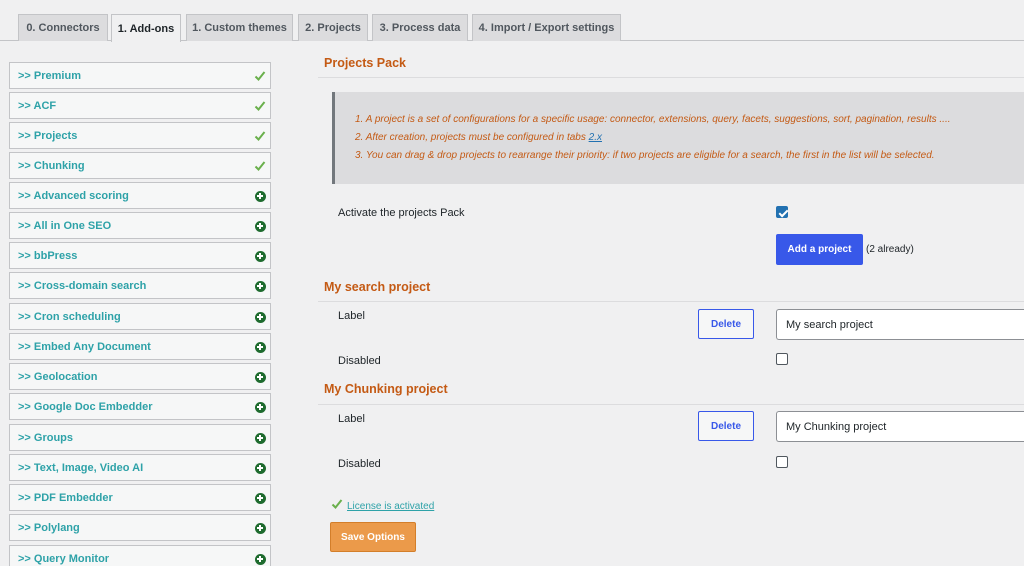  I want to click on save-options-button: Save Options, so click(373, 537).